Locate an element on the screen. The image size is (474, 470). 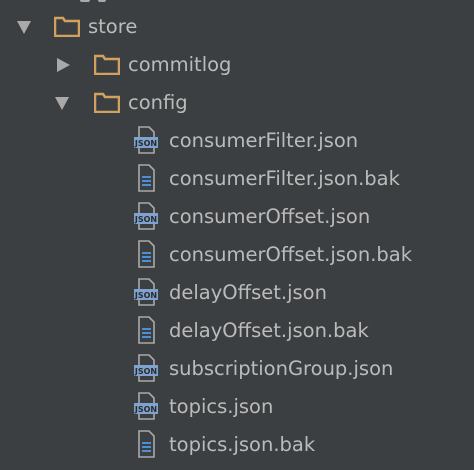
tree-item-label: consumerFilter.json is located at coordinates (264, 140).